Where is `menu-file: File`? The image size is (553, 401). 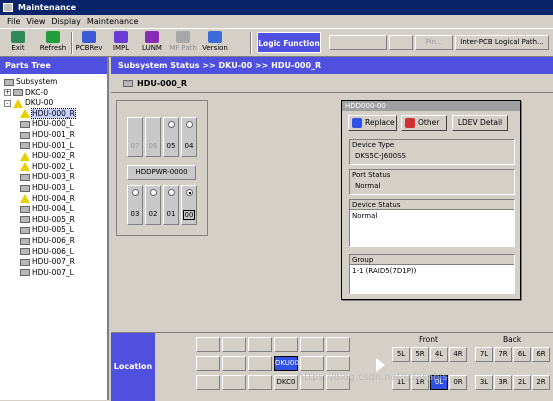
menu-file: File is located at coordinates (13, 21).